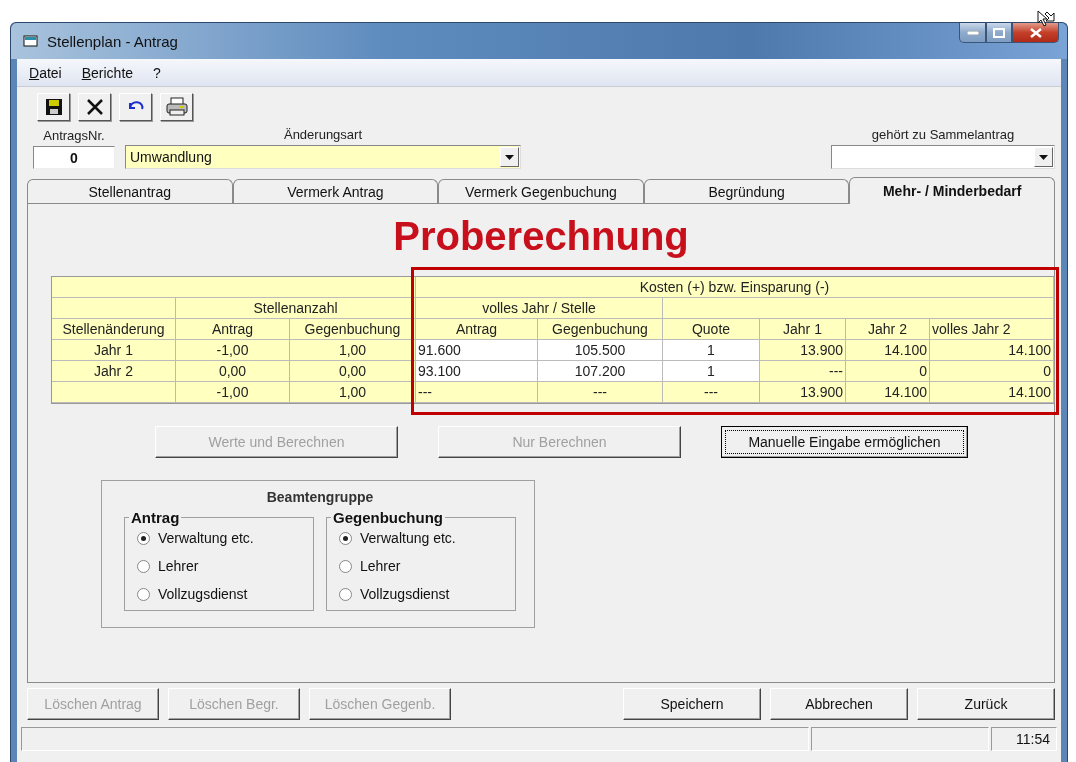  I want to click on app-icon, so click(31, 41).